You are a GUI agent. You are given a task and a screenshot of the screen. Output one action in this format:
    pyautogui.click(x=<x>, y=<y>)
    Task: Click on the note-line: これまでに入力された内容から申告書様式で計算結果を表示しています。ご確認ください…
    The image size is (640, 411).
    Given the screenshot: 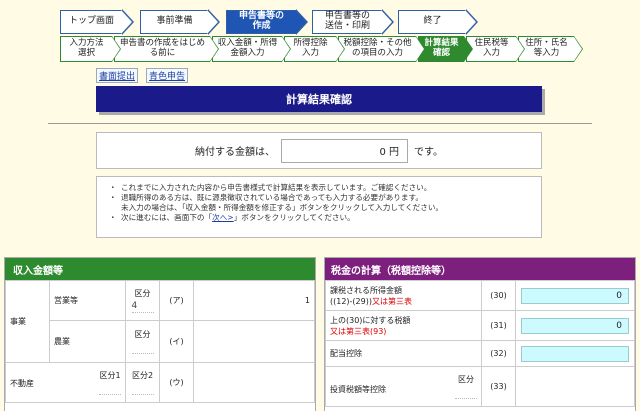 What is the action you would take?
    pyautogui.click(x=276, y=187)
    